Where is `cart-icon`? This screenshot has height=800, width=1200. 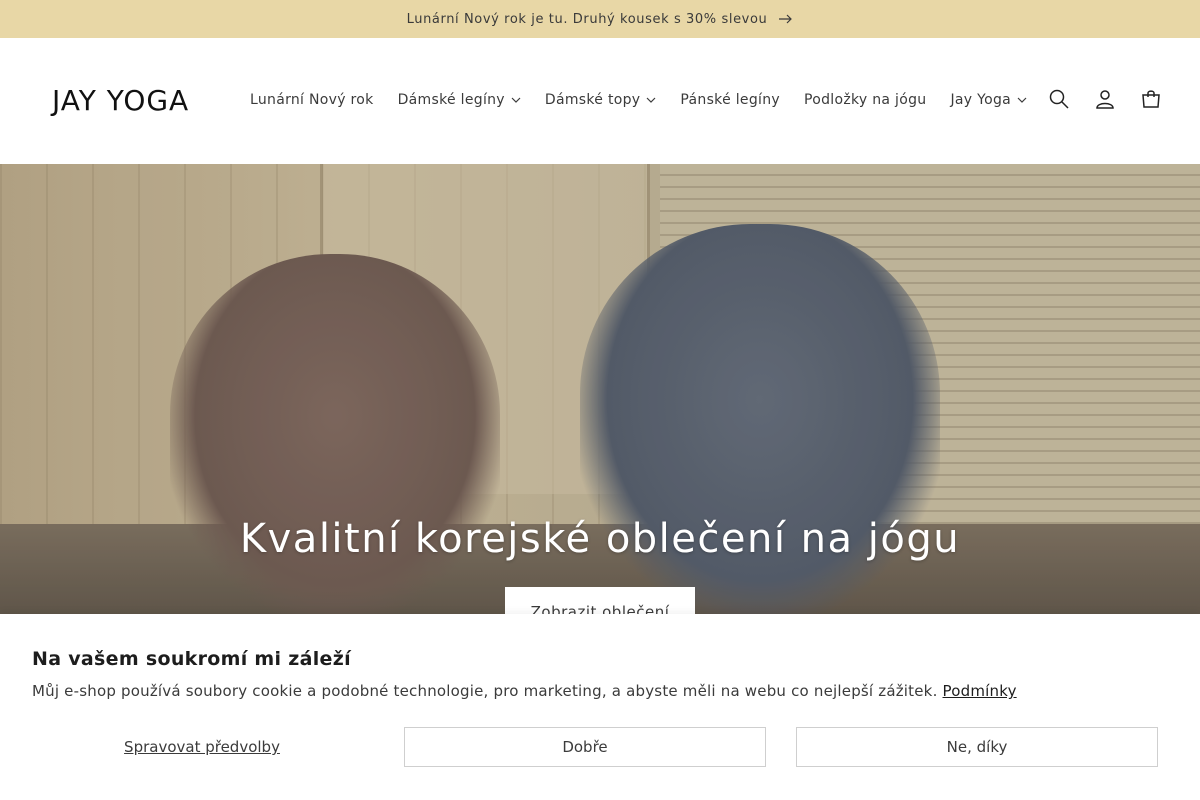 cart-icon is located at coordinates (1151, 99).